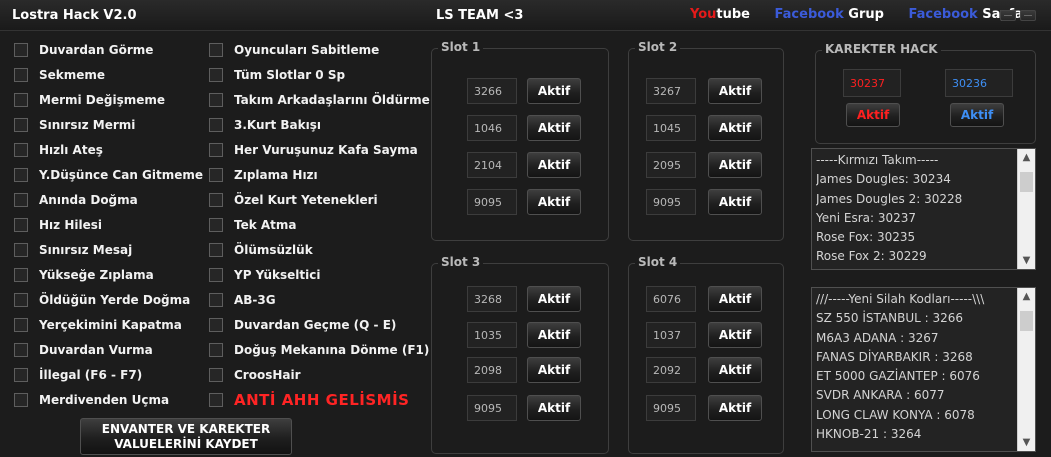  I want to click on list-item: James Dougles: 30234, so click(915, 179).